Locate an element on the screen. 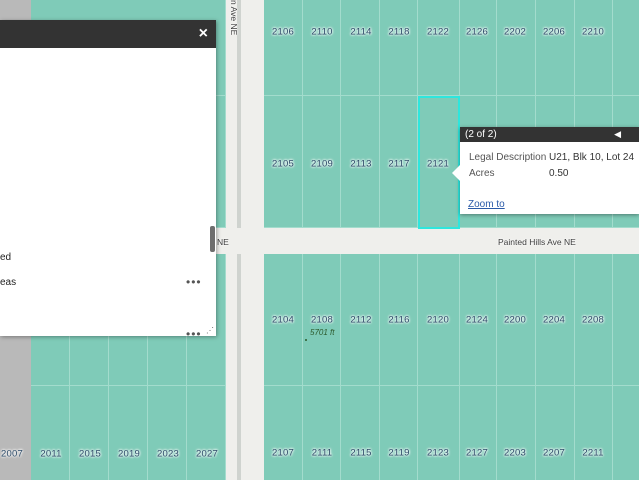 The image size is (639, 480). lot-number: 2116 is located at coordinates (399, 320).